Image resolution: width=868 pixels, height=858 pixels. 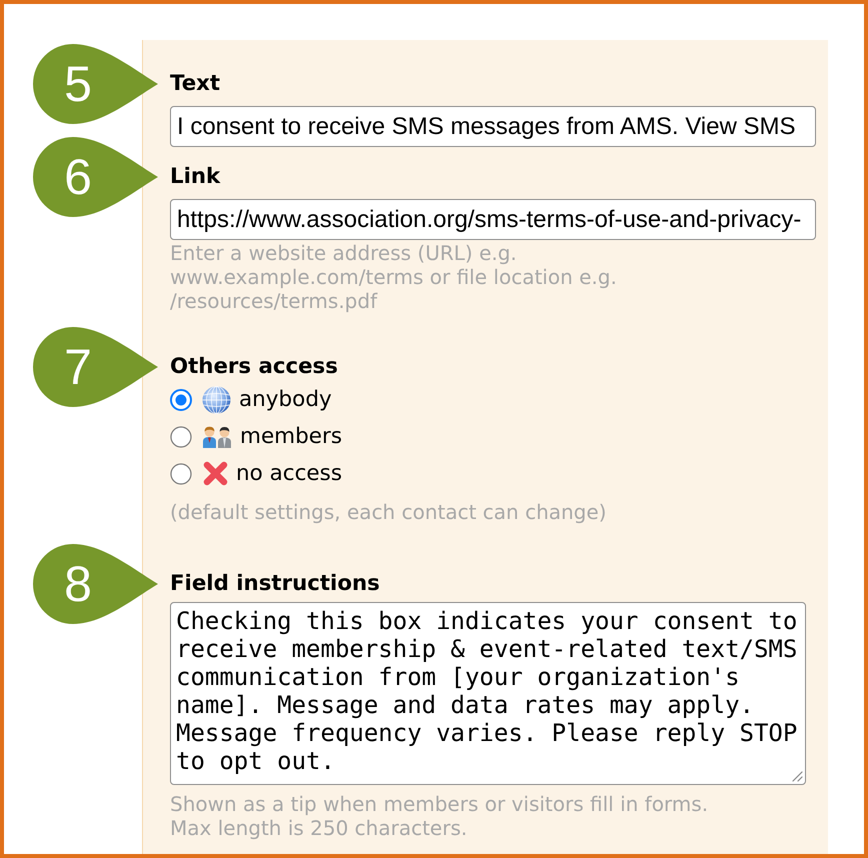 I want to click on cross-icon, so click(x=215, y=473).